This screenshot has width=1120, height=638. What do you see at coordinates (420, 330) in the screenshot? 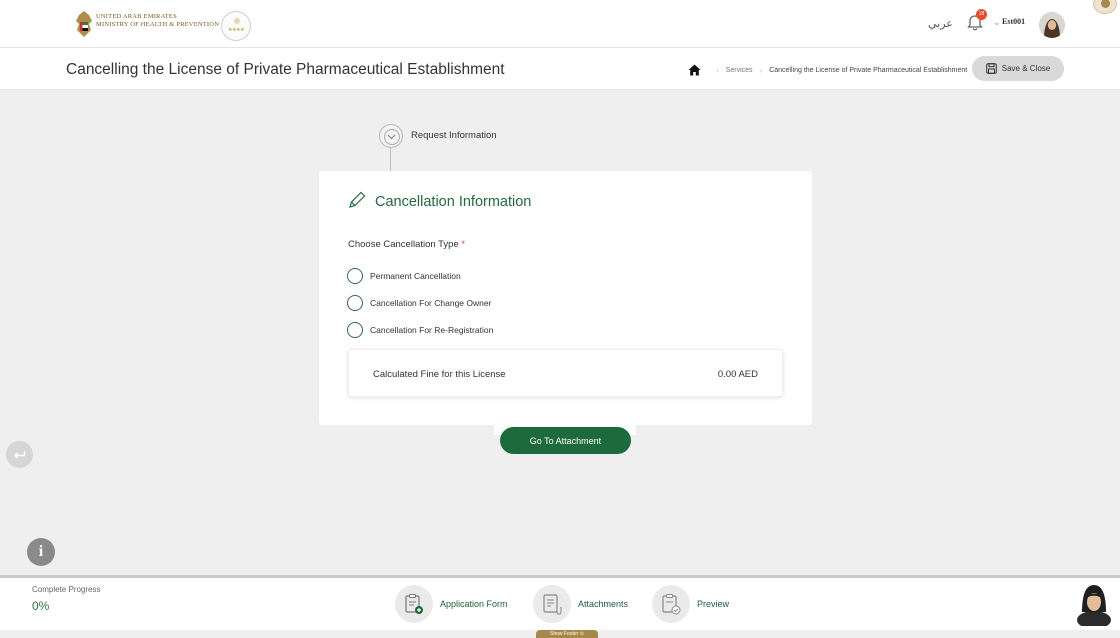
I see `radio-cancellation-re-registration: Cancellation For Re-Registration` at bounding box center [420, 330].